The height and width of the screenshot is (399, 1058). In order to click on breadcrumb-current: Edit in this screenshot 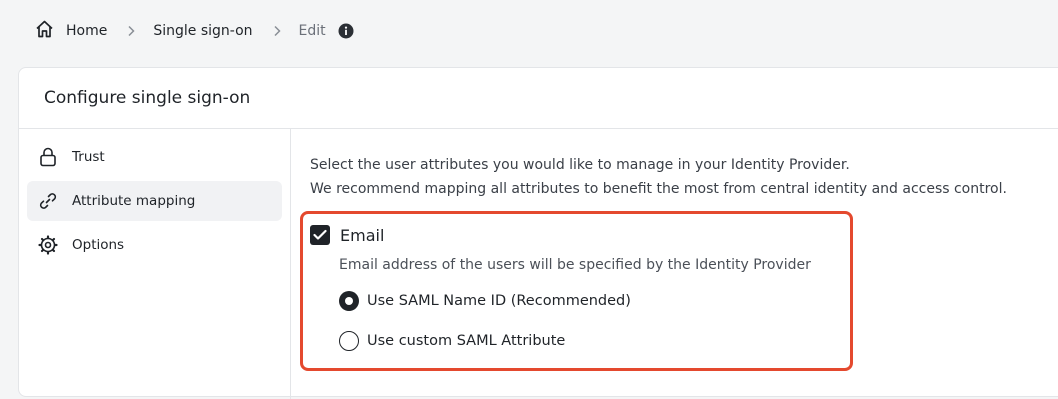, I will do `click(312, 31)`.